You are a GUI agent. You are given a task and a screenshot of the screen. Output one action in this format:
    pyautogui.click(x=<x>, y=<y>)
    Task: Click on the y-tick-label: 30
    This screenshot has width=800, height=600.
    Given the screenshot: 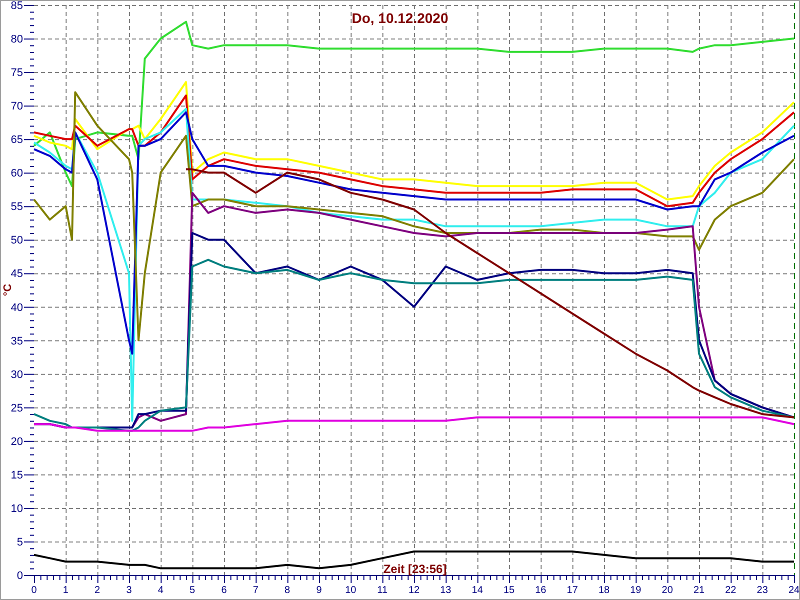 What is the action you would take?
    pyautogui.click(x=16, y=374)
    